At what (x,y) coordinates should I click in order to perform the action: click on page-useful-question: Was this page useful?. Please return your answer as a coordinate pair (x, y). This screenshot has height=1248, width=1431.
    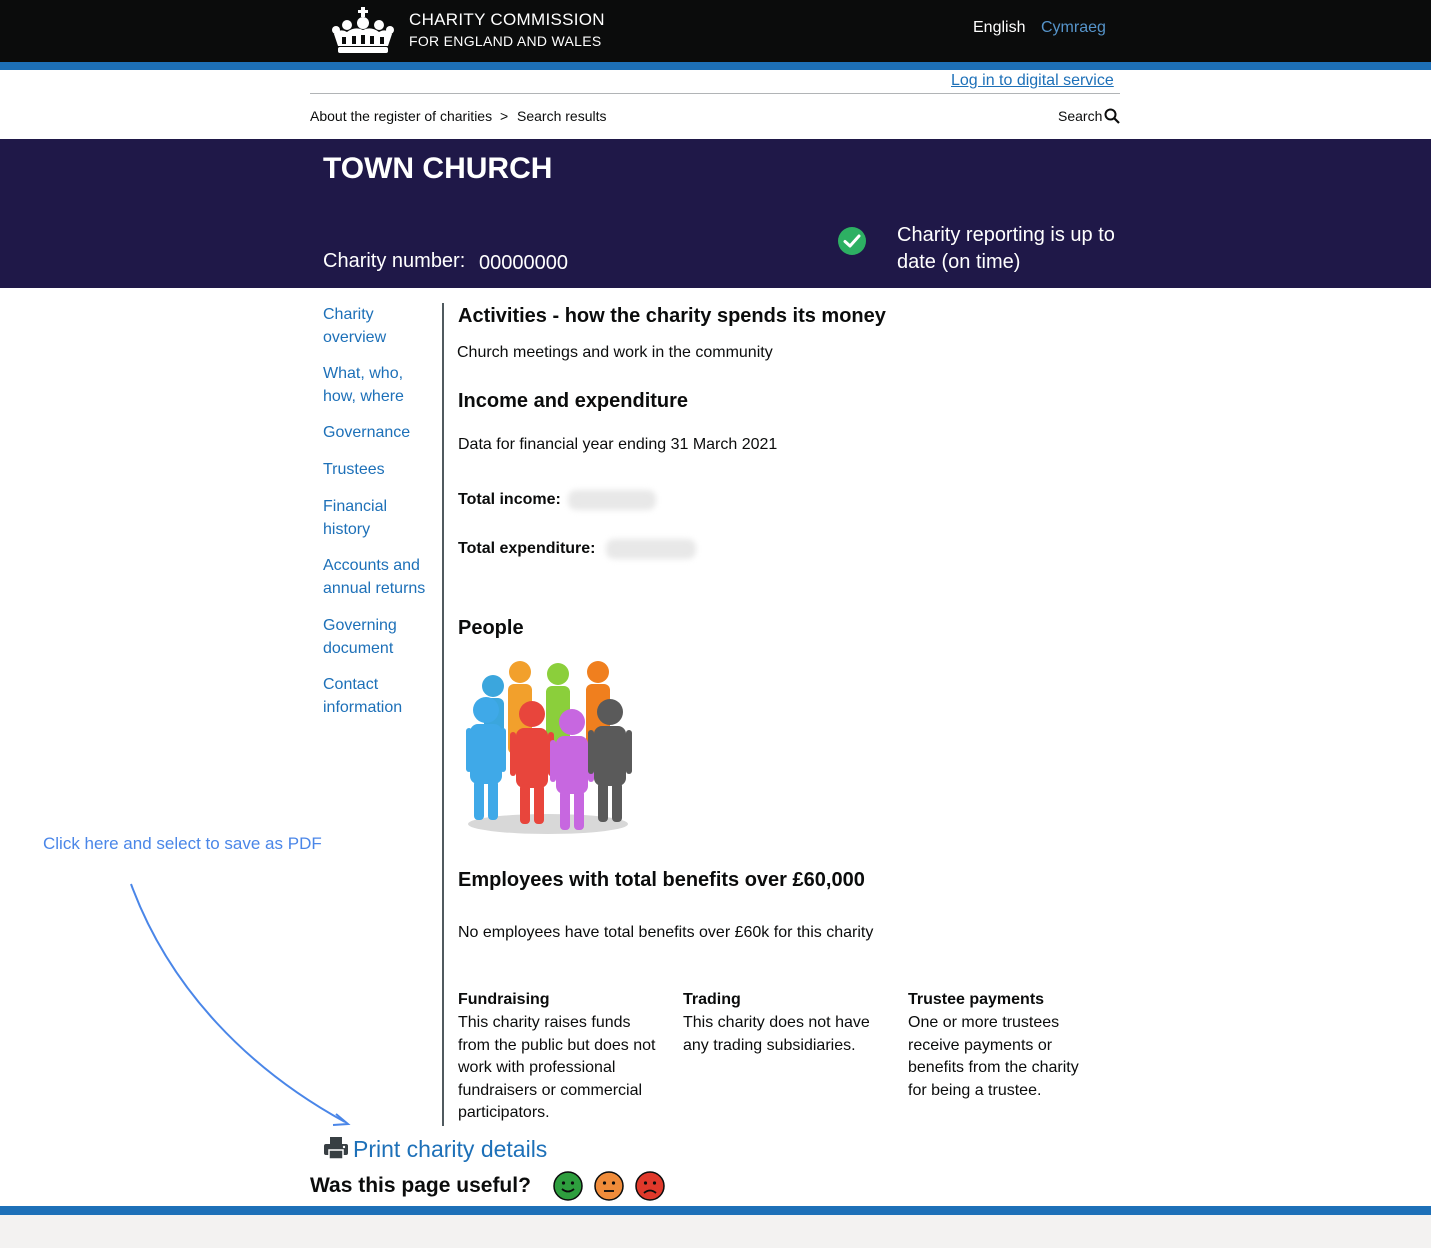
    Looking at the image, I should click on (420, 1185).